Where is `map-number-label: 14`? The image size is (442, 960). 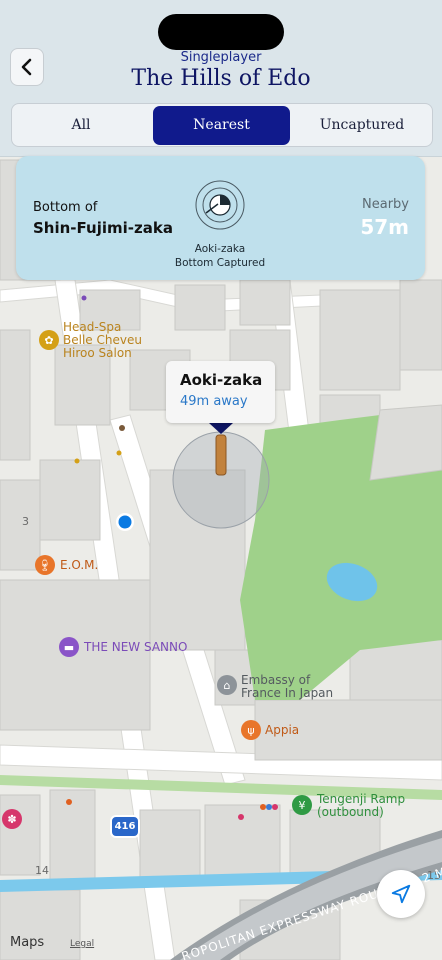 map-number-label: 14 is located at coordinates (42, 870).